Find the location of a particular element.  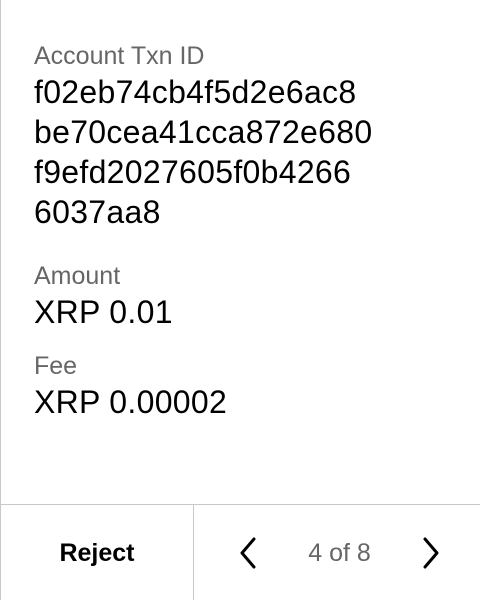

txn-id-line: f02eb74cb4f5d2e6ac8 is located at coordinates (195, 92).